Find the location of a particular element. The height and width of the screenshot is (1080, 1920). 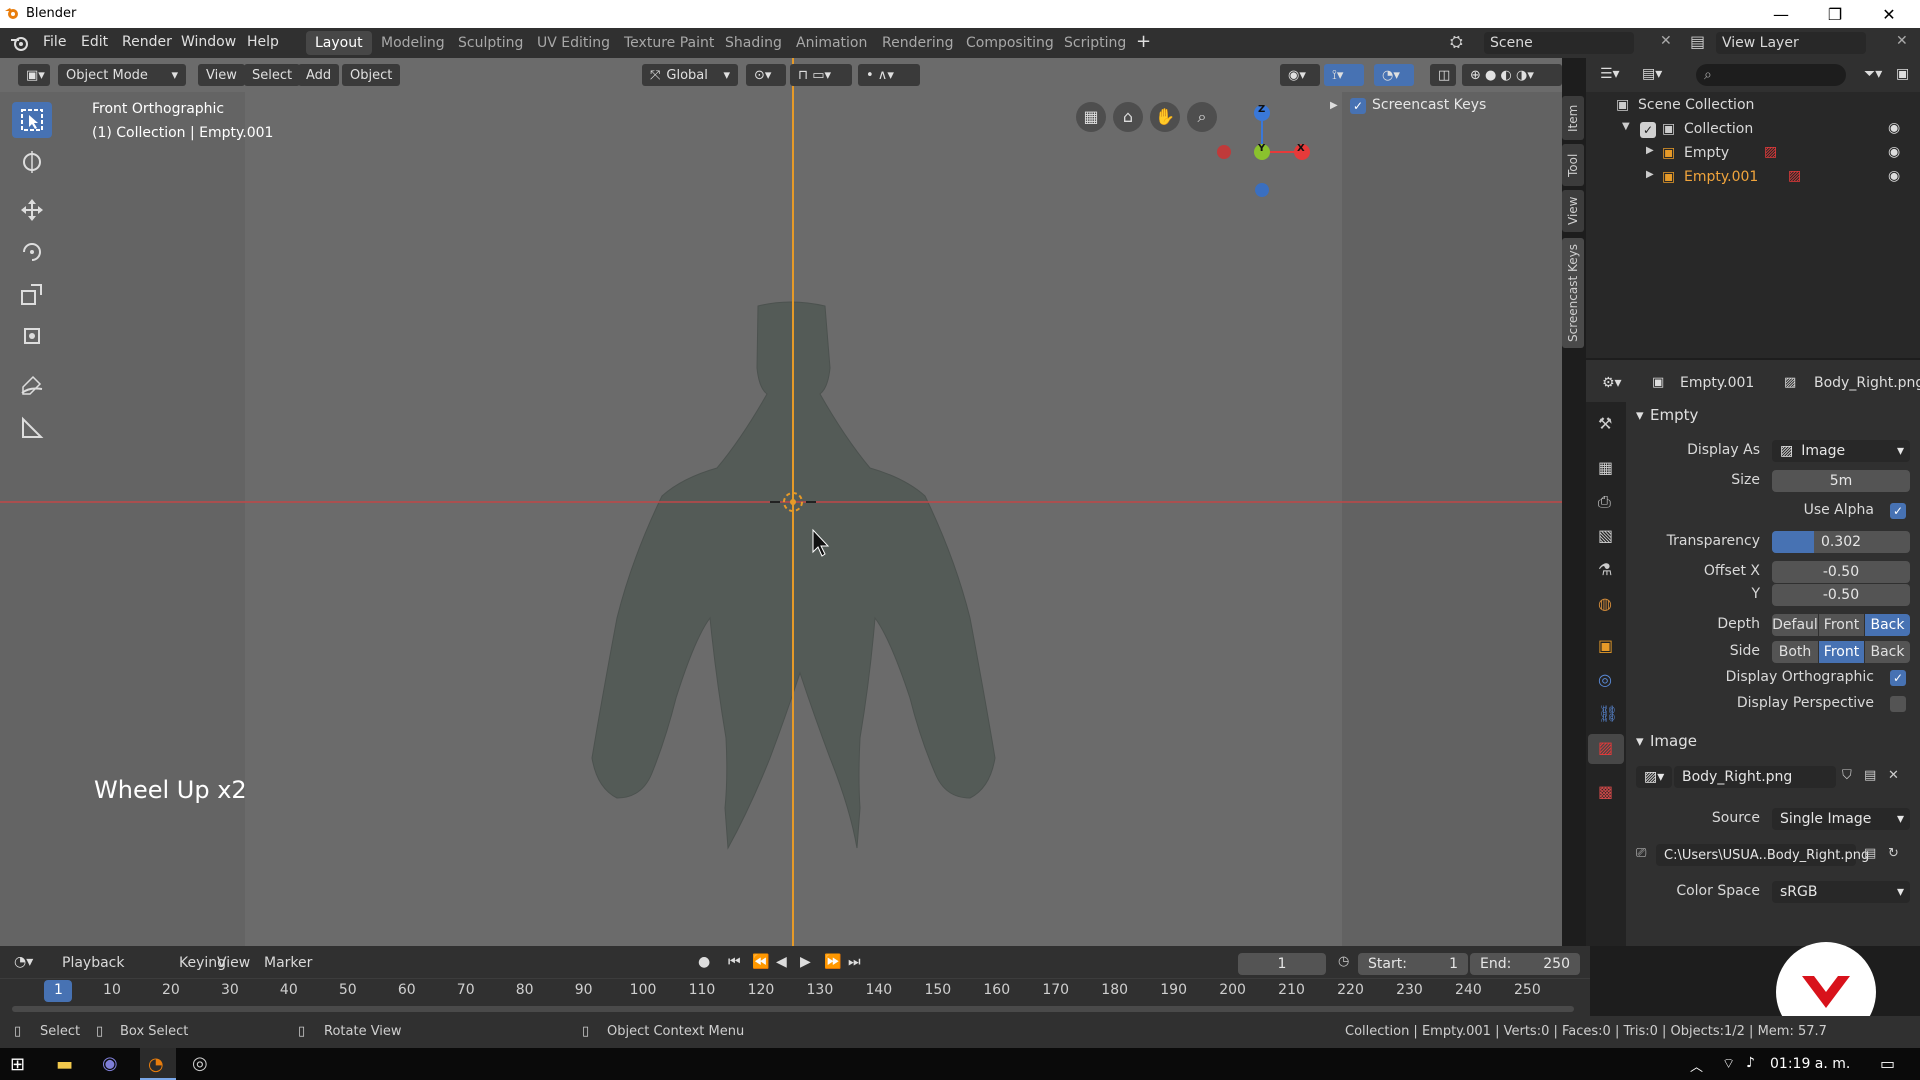

image-browse-button: ▨▾ is located at coordinates (1654, 777).